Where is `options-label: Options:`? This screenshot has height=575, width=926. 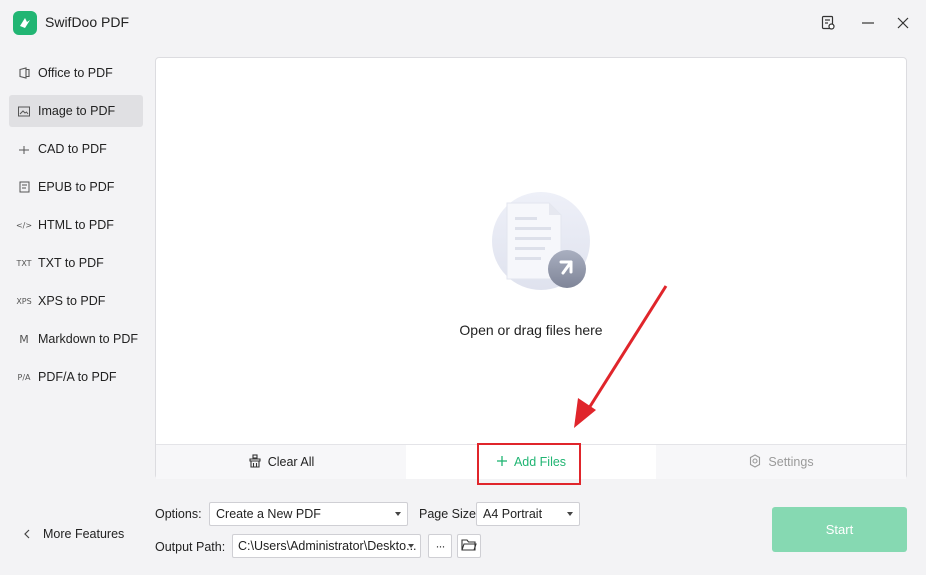 options-label: Options: is located at coordinates (178, 514).